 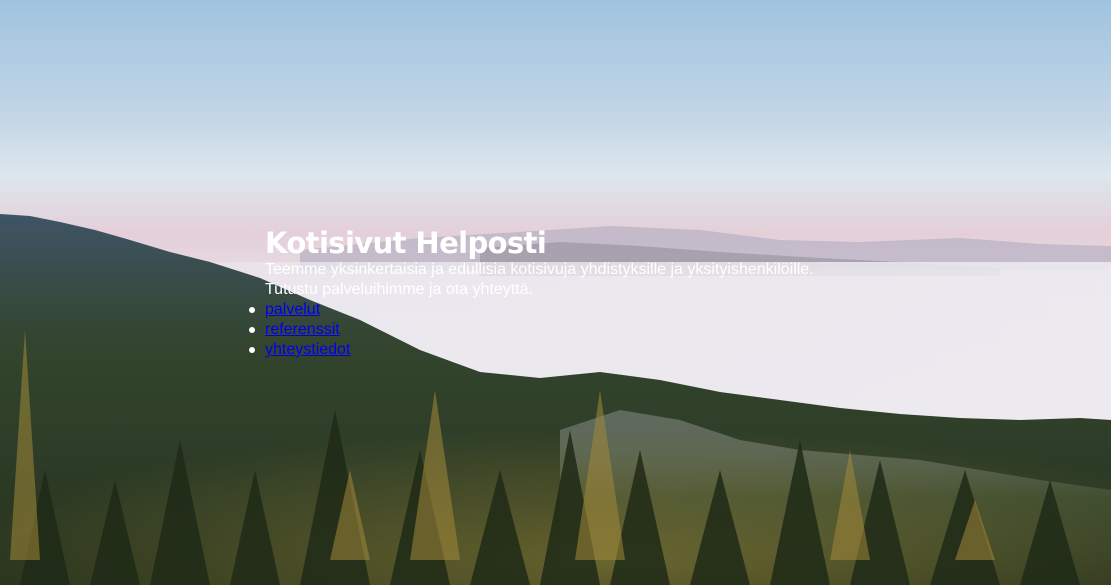 I want to click on page-title: Kotisivut Helposti, so click(x=406, y=243).